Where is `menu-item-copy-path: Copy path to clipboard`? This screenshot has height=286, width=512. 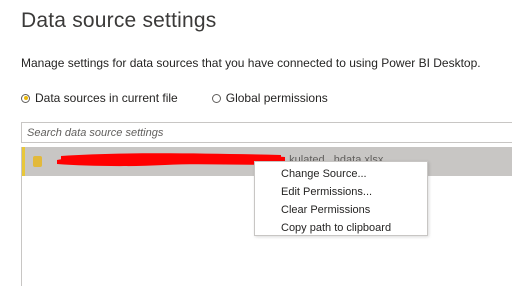 menu-item-copy-path: Copy path to clipboard is located at coordinates (341, 228).